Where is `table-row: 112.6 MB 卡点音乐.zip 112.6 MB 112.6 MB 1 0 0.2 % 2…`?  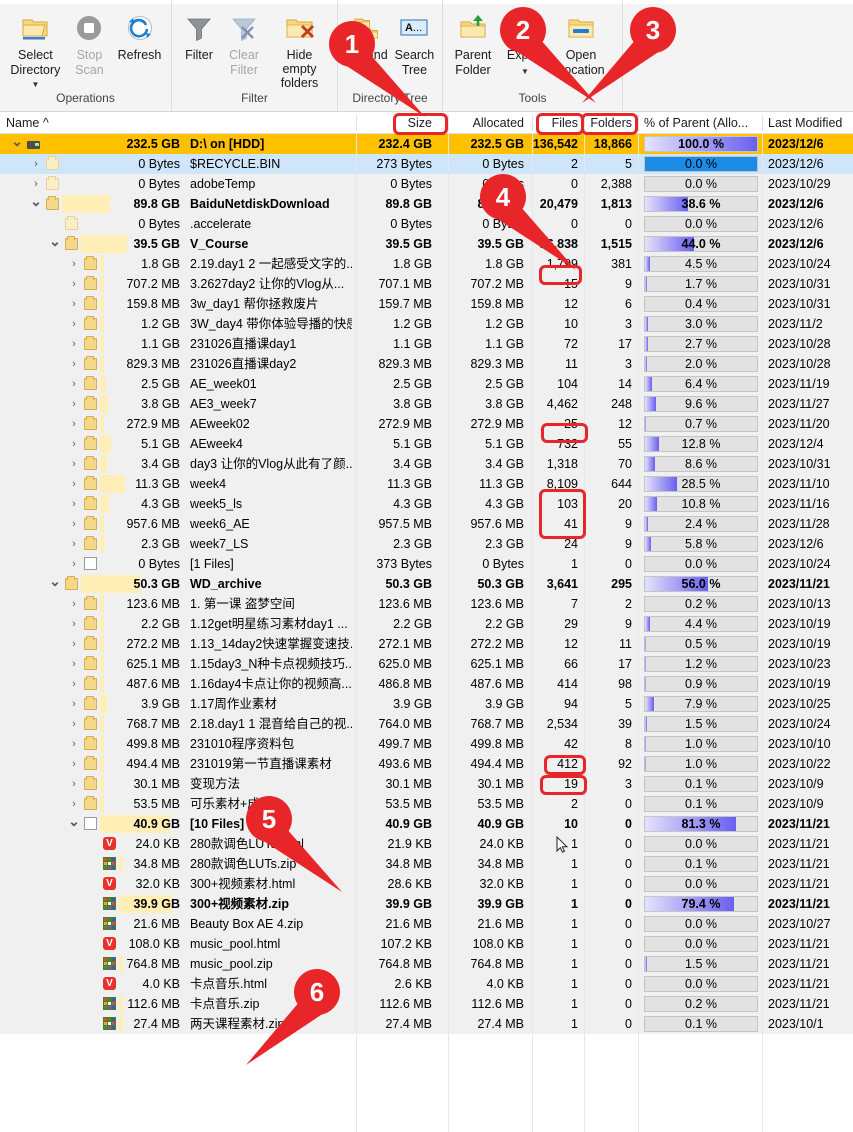
table-row: 112.6 MB 卡点音乐.zip 112.6 MB 112.6 MB 1 0 0.2 % 2… is located at coordinates (426, 1004).